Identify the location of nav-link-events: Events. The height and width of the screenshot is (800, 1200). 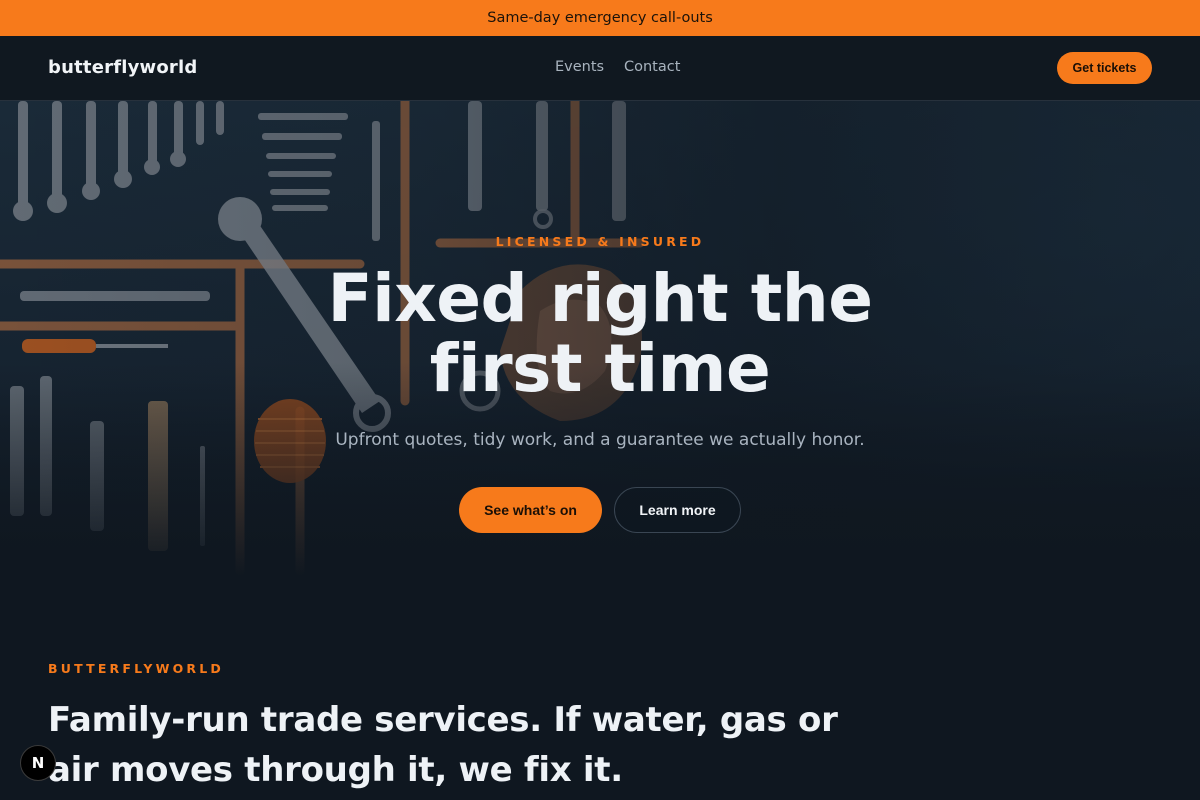
(579, 67).